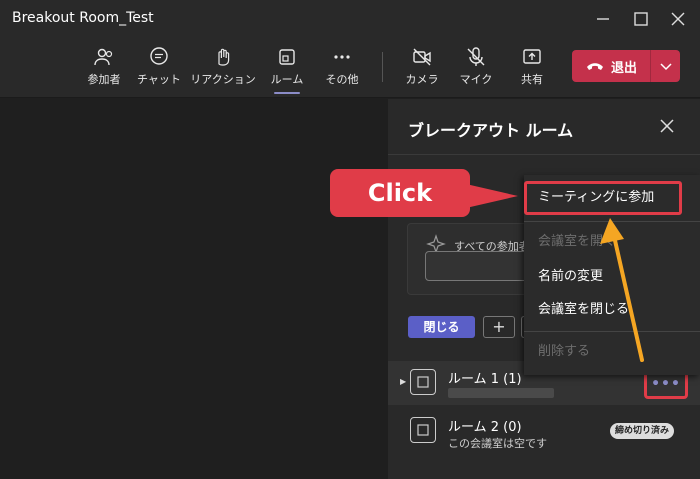 The image size is (700, 479). What do you see at coordinates (400, 193) in the screenshot?
I see `click-callout: Click` at bounding box center [400, 193].